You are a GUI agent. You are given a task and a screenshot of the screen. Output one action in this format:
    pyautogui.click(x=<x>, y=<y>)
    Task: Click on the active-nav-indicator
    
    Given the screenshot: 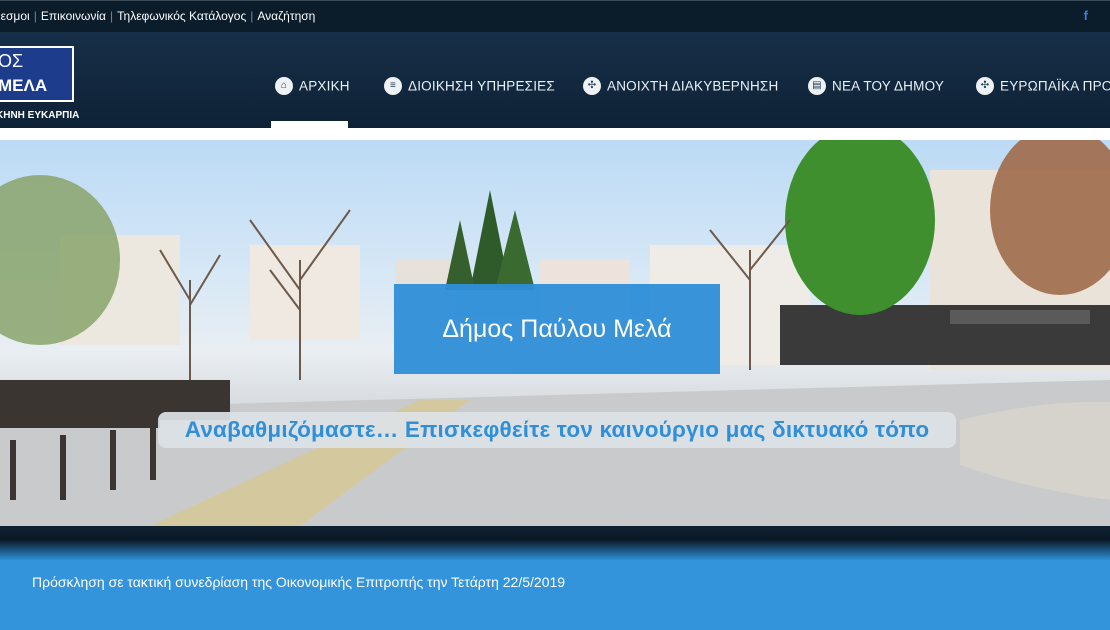 What is the action you would take?
    pyautogui.click(x=309, y=124)
    